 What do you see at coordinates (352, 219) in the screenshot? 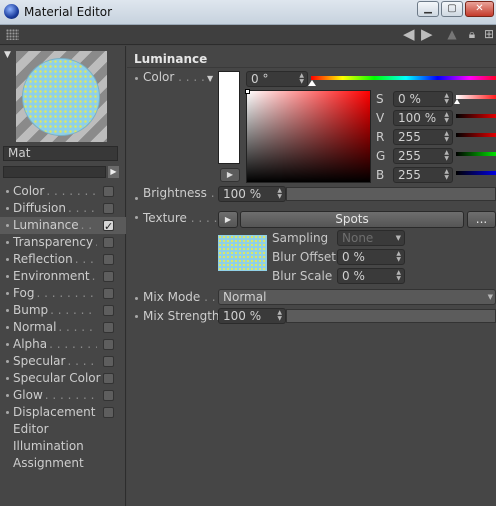
I see `texture-name-button: Spots` at bounding box center [352, 219].